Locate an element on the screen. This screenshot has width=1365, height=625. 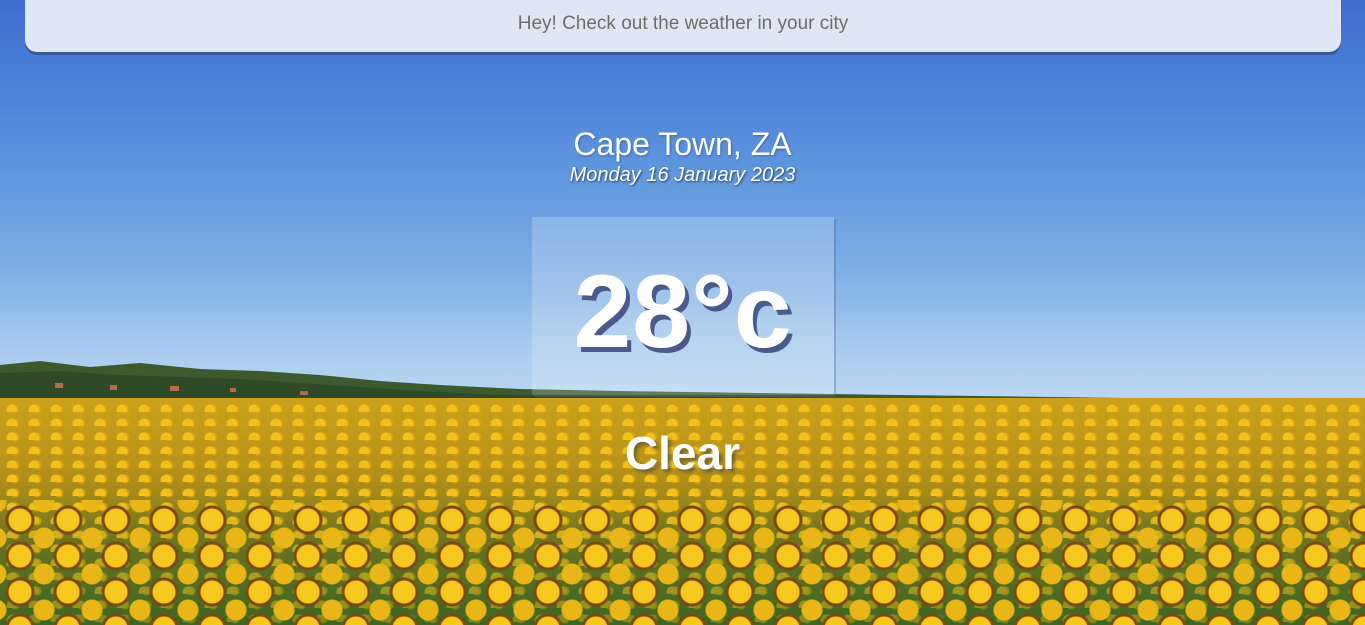
location-name: Cape Town, ZA is located at coordinates (682, 144).